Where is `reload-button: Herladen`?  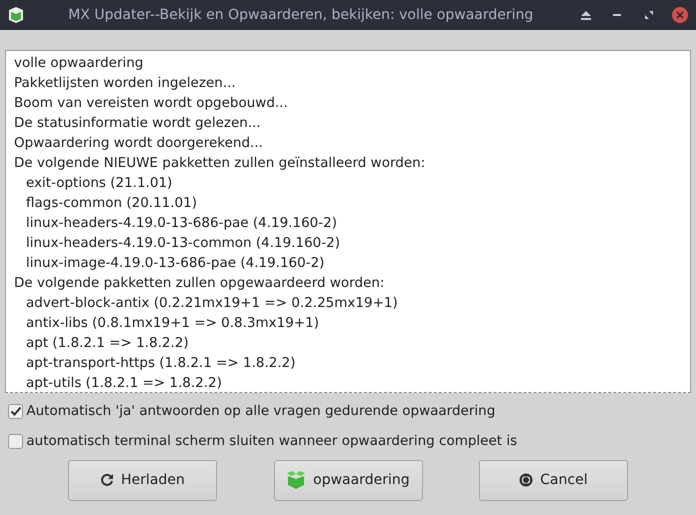 reload-button: Herladen is located at coordinates (142, 480).